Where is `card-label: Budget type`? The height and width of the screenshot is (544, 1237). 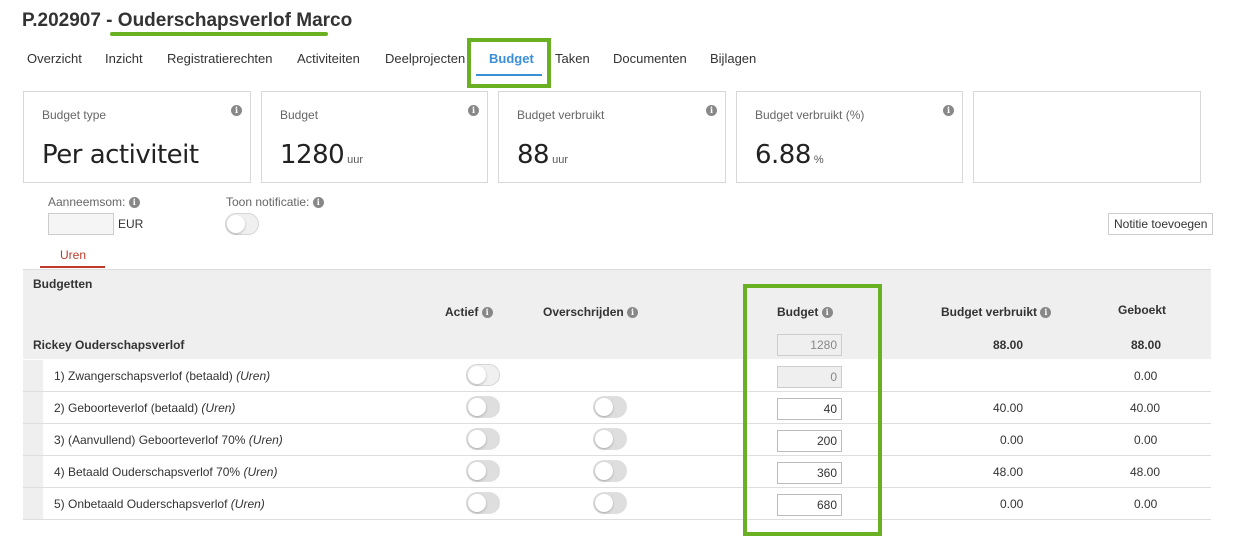
card-label: Budget type is located at coordinates (74, 115).